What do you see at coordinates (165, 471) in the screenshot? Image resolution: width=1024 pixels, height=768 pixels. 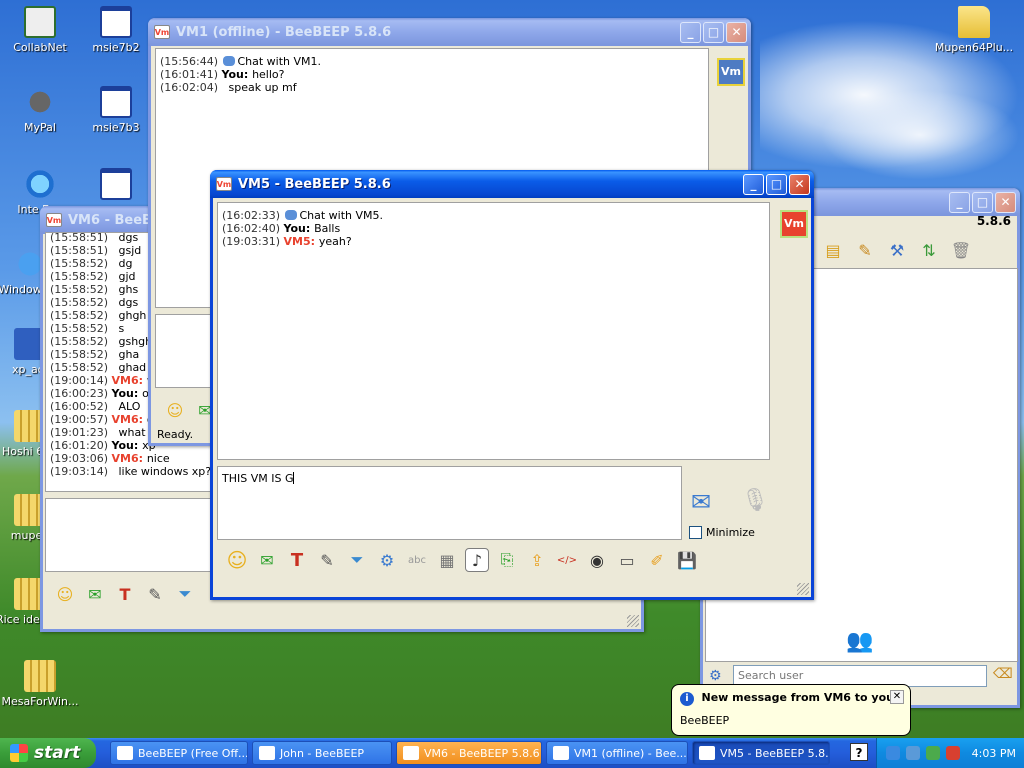 I see `message-text: like windows xp?` at bounding box center [165, 471].